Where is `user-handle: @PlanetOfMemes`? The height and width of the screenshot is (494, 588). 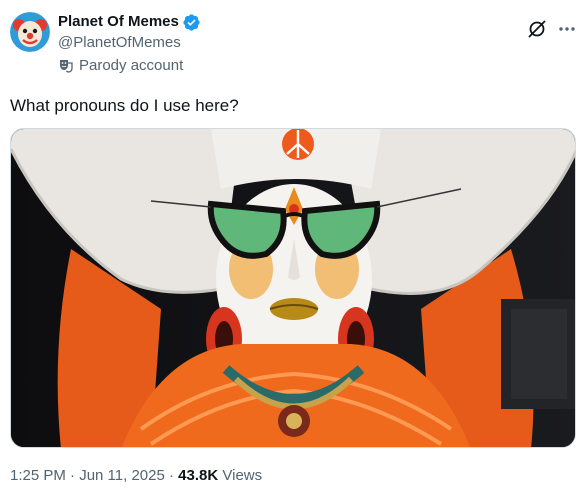
user-handle: @PlanetOfMemes is located at coordinates (129, 43).